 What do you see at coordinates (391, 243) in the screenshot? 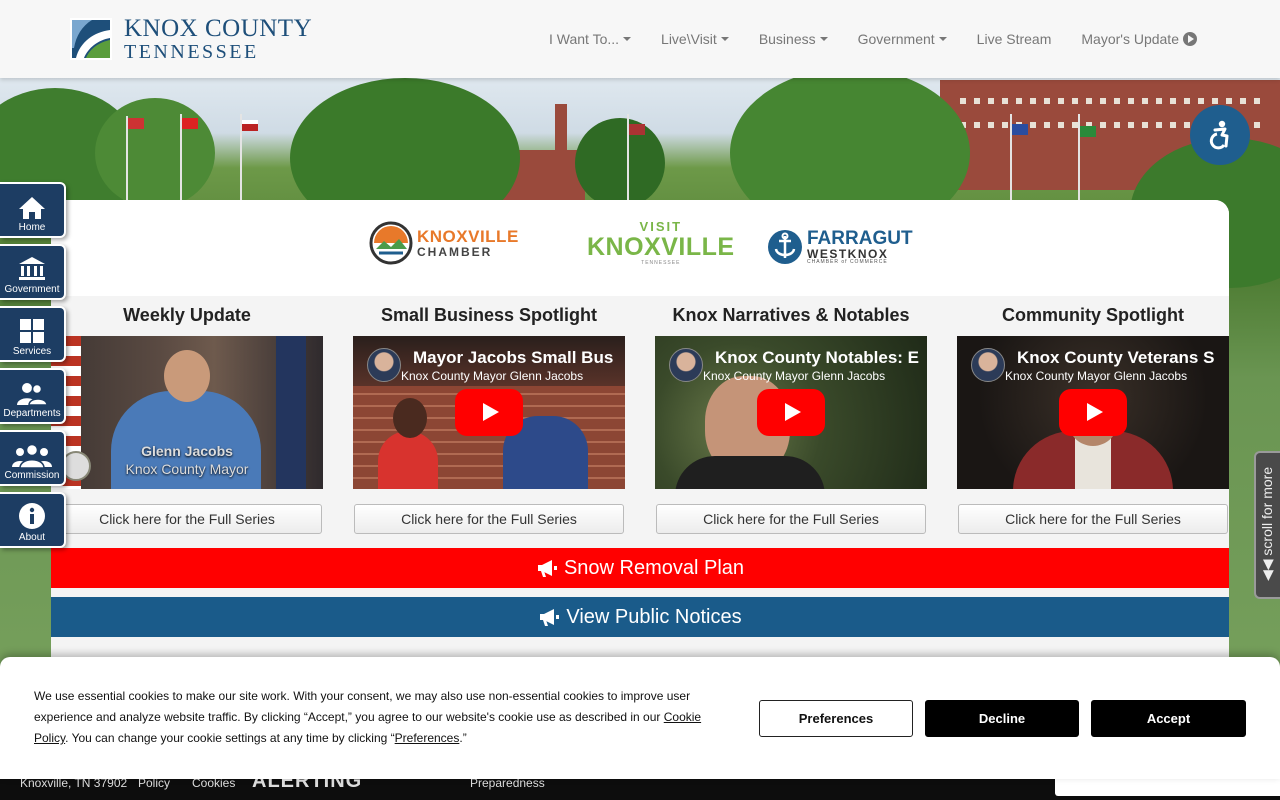
I see `knoxville-chamber-emblem` at bounding box center [391, 243].